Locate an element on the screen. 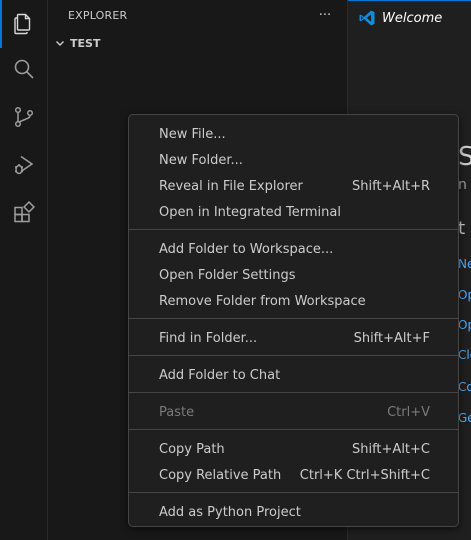 This screenshot has height=540, width=471. menu-item-shortcut: Shift+Alt+R is located at coordinates (391, 186).